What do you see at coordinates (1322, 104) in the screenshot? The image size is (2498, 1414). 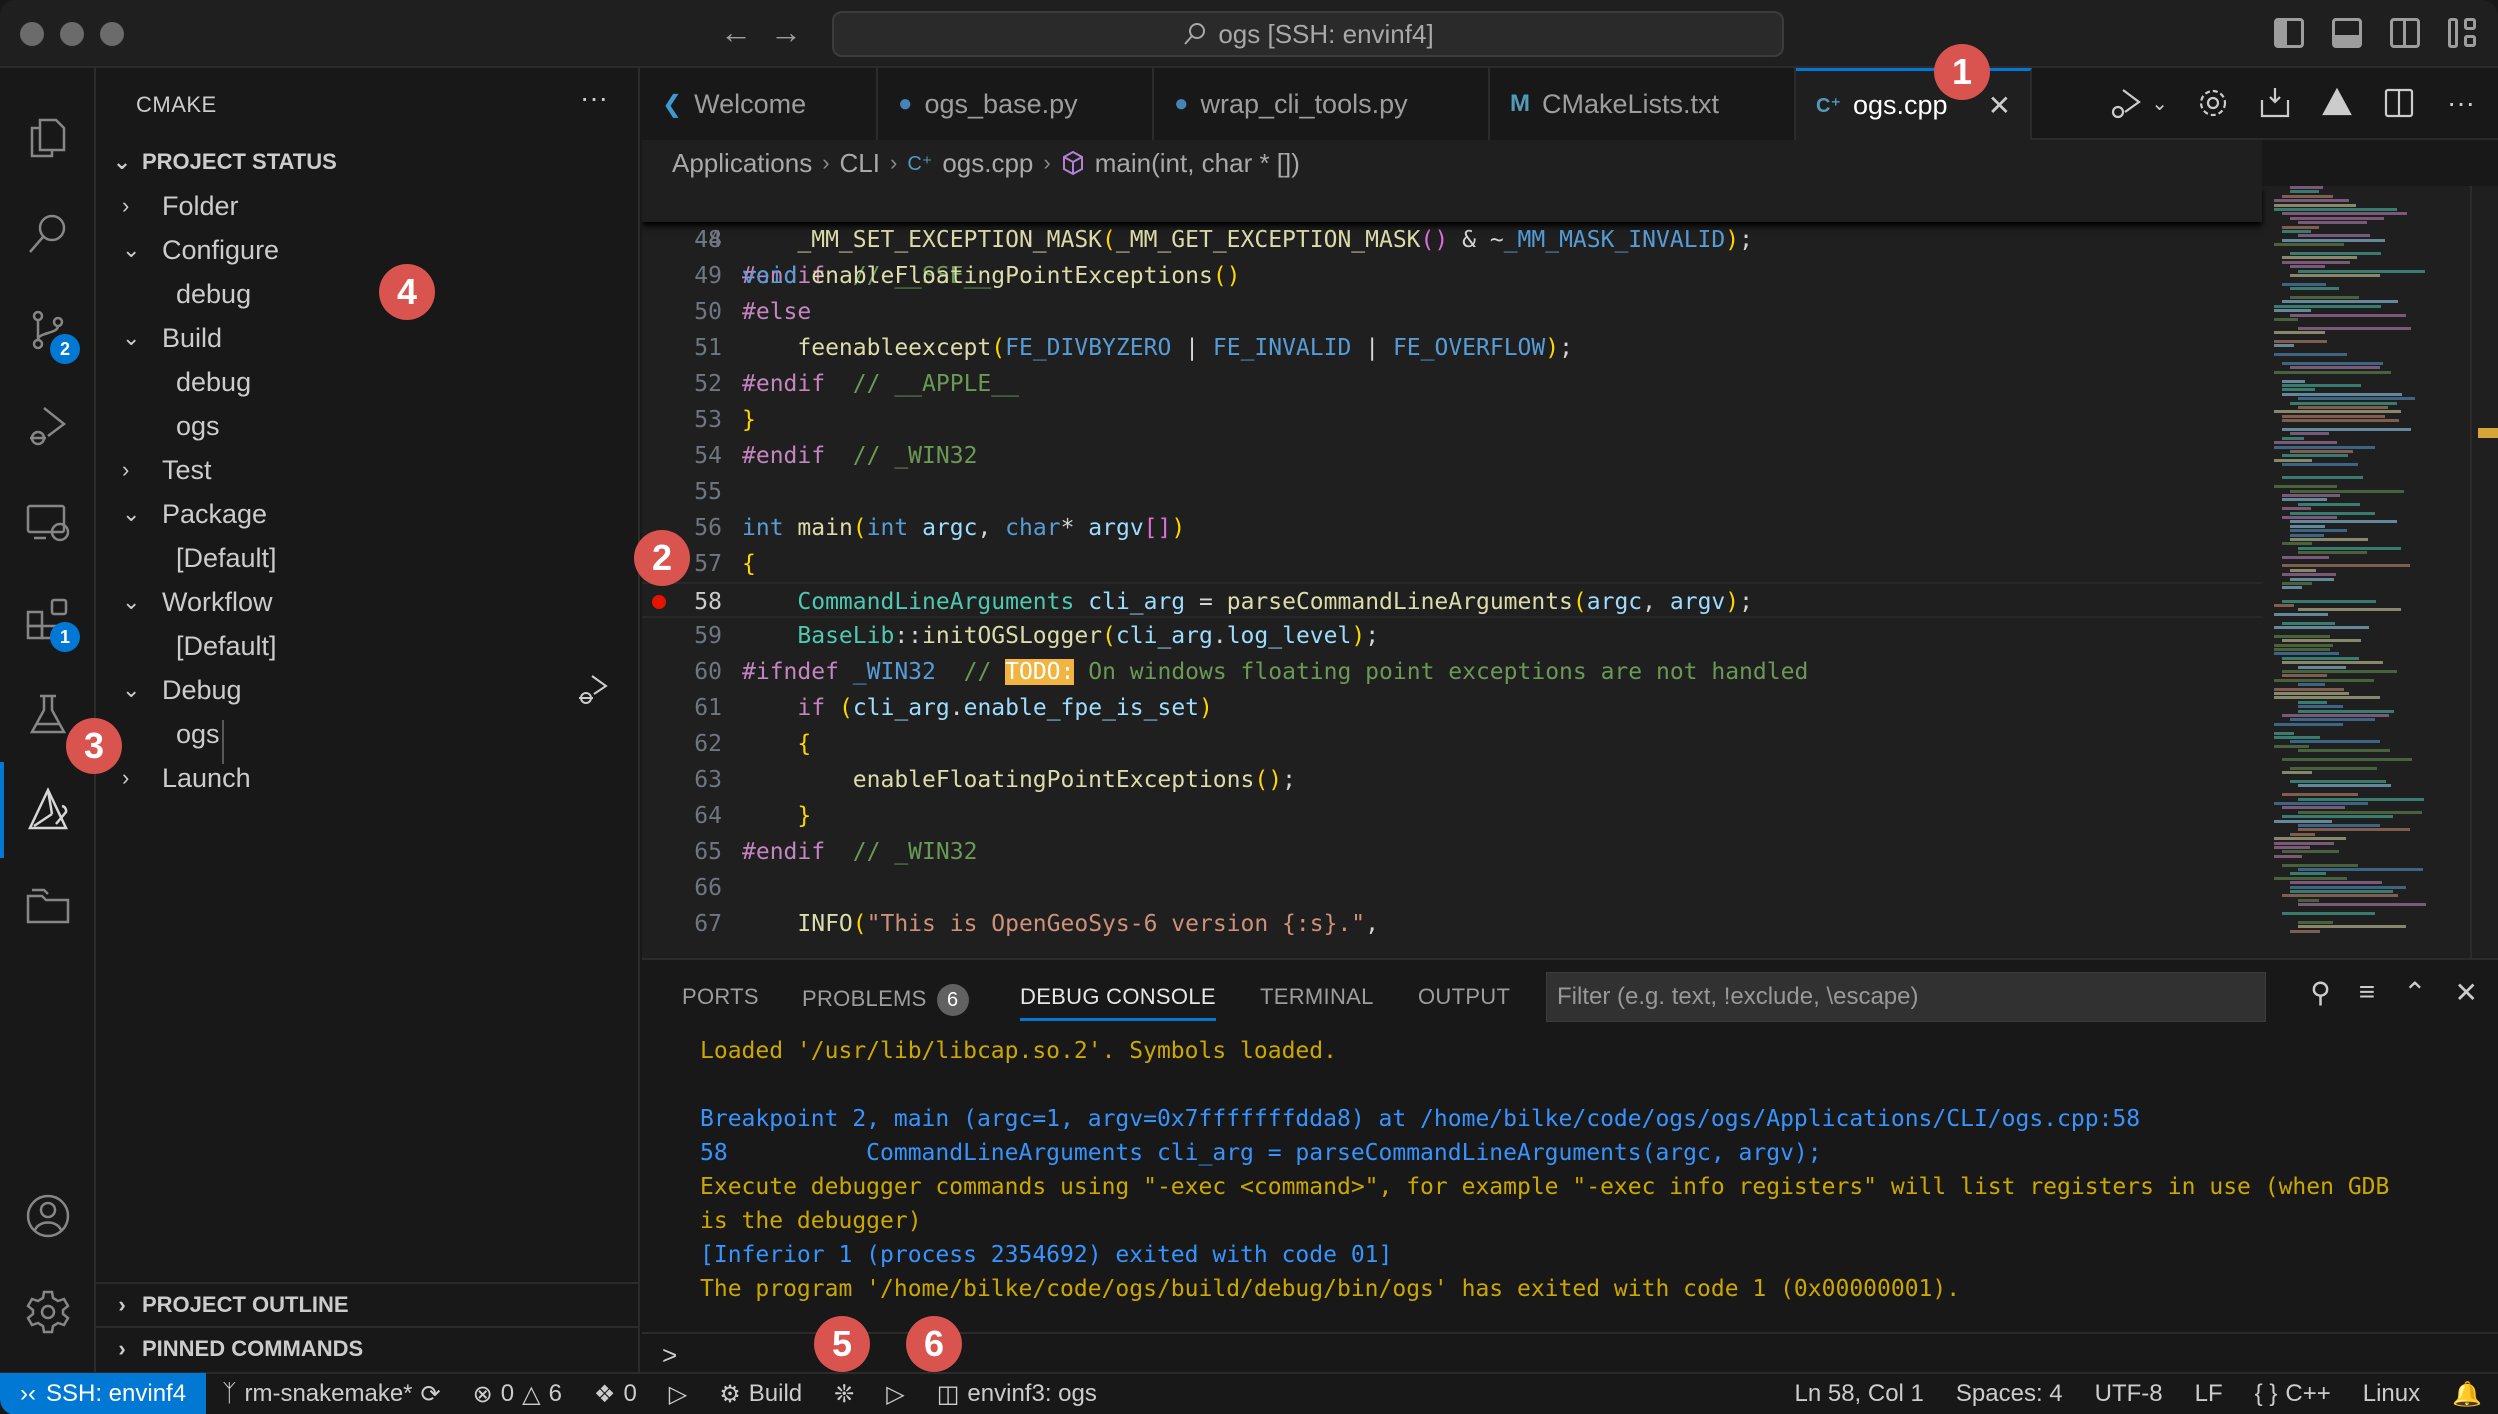 I see `tab-wrap-cli-tools-py: ● wrap_cli_tools.py` at bounding box center [1322, 104].